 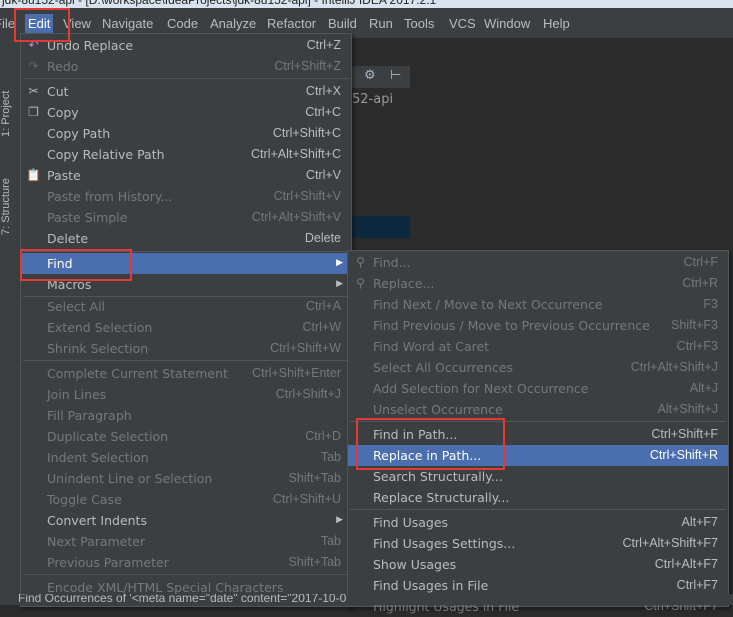 I want to click on submenu-item-replace: ⚲ Replace... Ctrl+R, so click(x=538, y=283).